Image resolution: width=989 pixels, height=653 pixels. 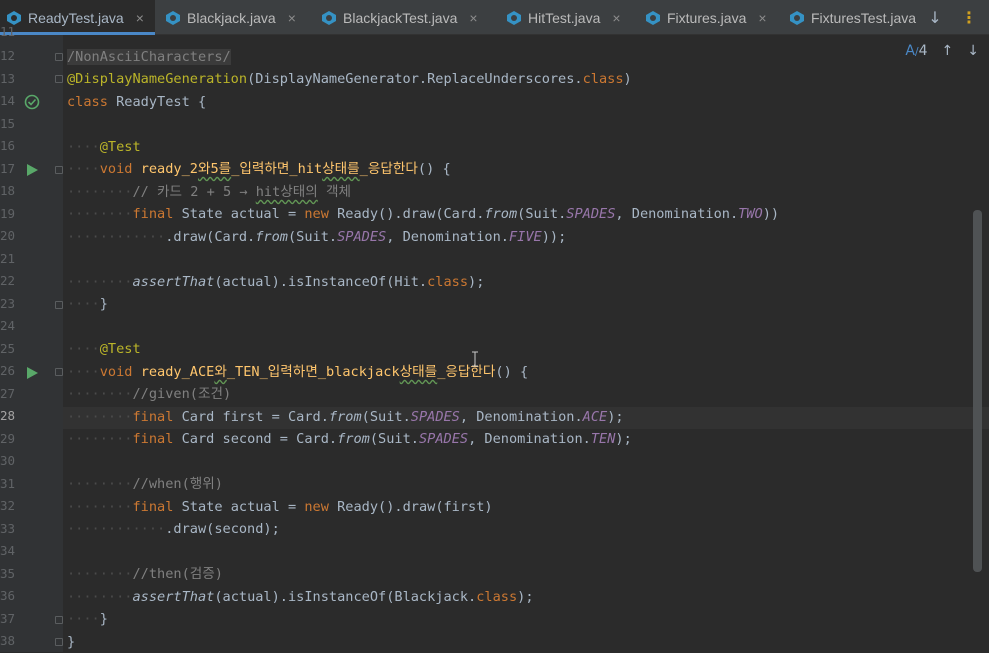 I want to click on show-hidden-tabs-icon: ↓, so click(x=935, y=17).